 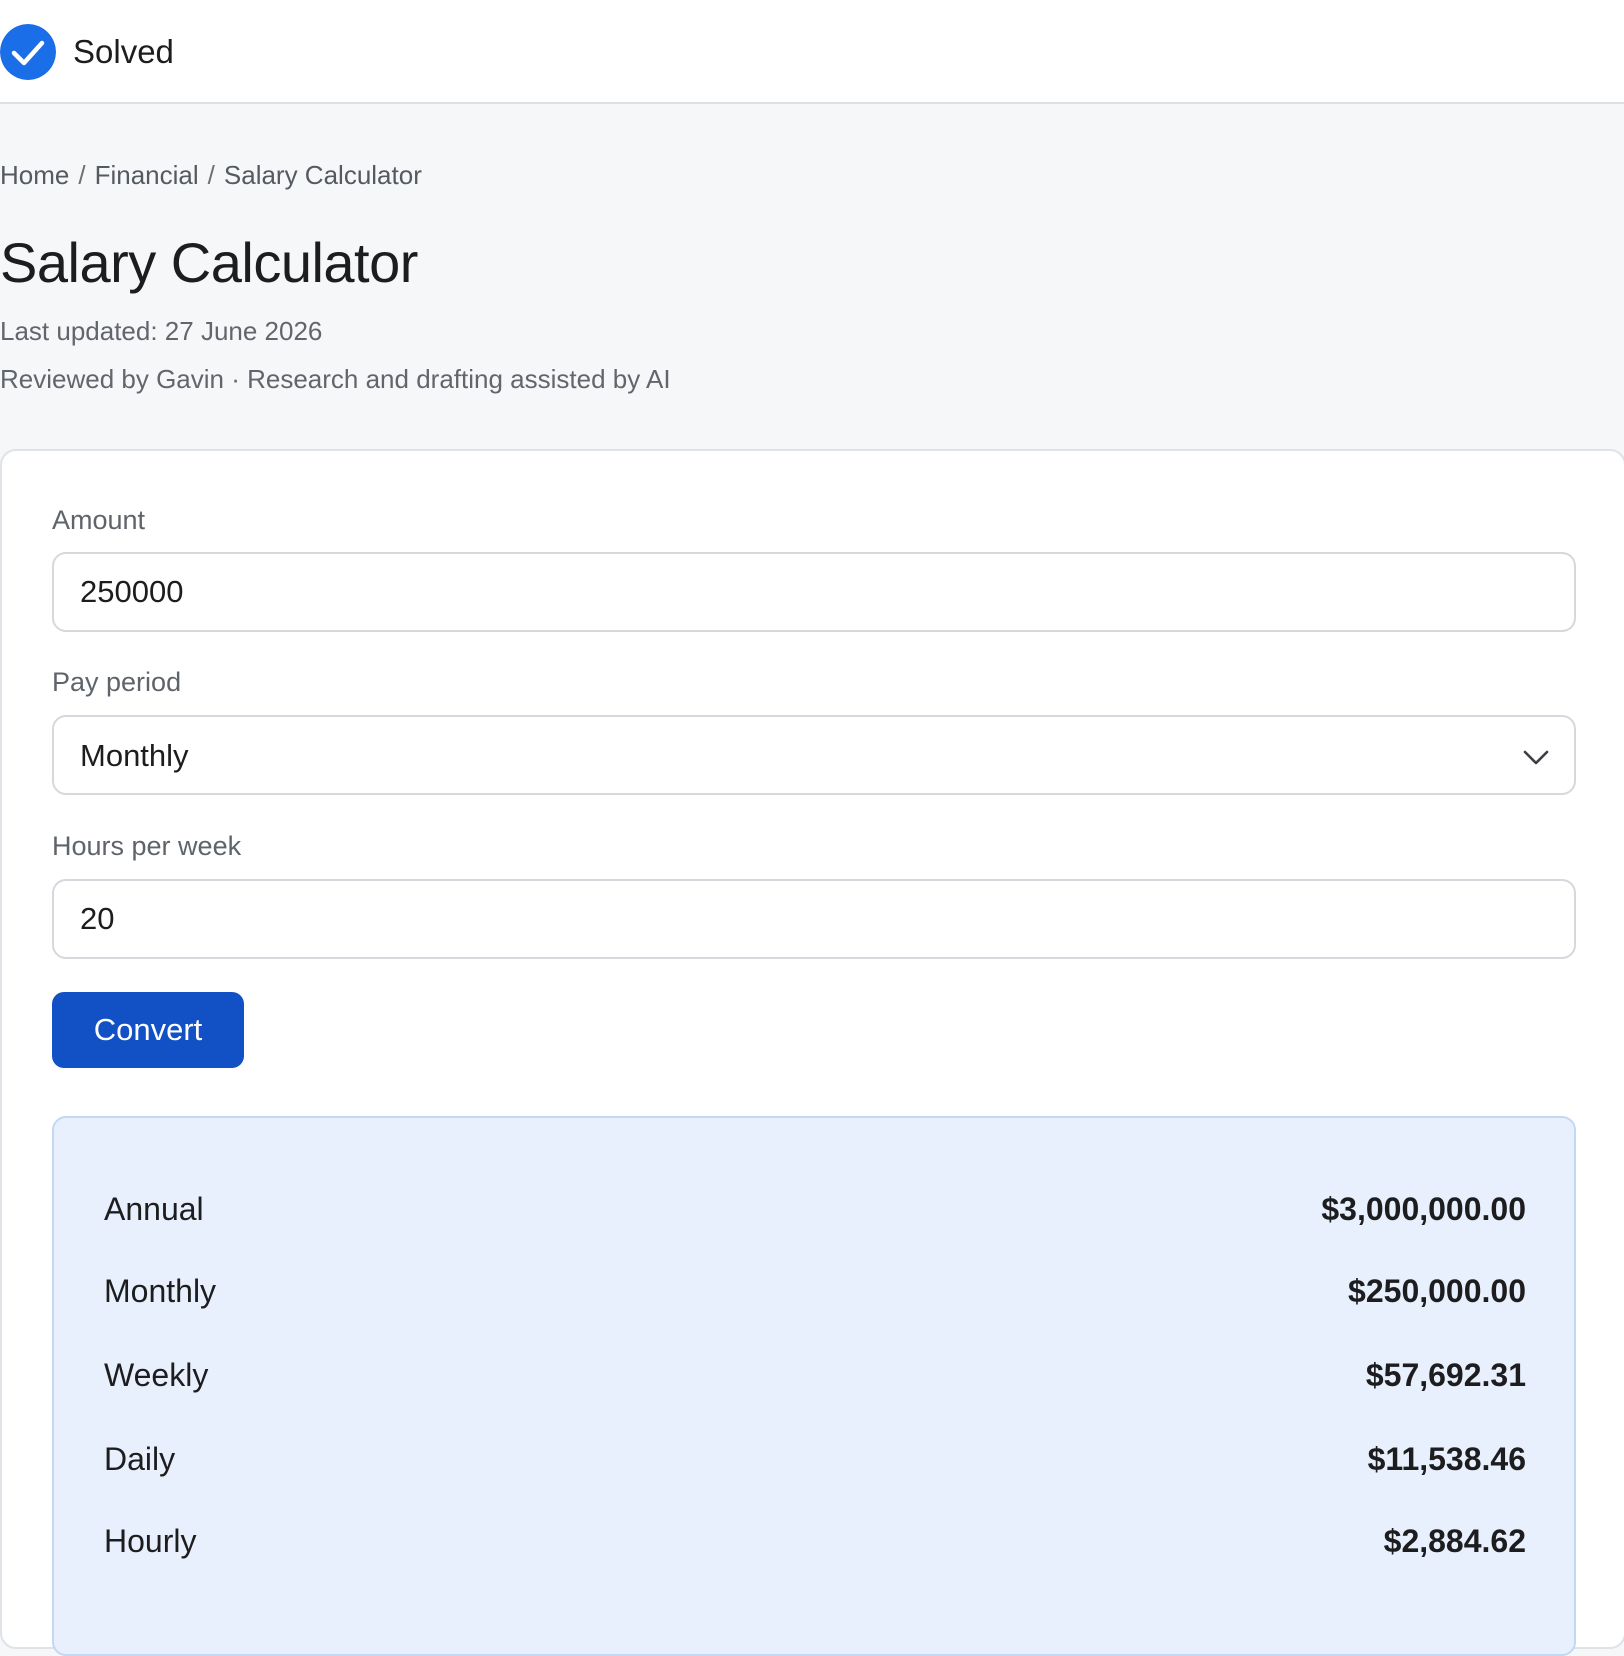 What do you see at coordinates (150, 1541) in the screenshot?
I see `result-label: Hourly` at bounding box center [150, 1541].